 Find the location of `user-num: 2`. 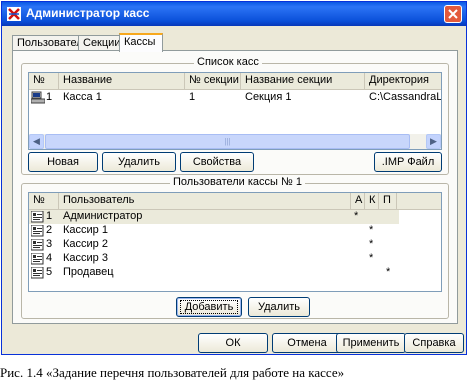

user-num: 2 is located at coordinates (49, 230).